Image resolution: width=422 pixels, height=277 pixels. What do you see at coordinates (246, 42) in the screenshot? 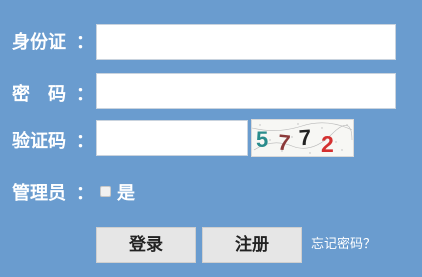
I see `id-card-input` at bounding box center [246, 42].